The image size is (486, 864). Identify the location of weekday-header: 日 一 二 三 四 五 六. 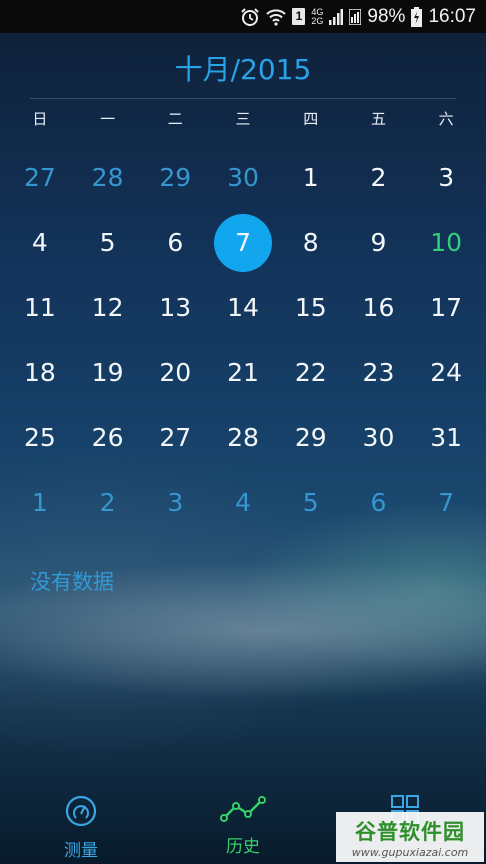
(243, 118).